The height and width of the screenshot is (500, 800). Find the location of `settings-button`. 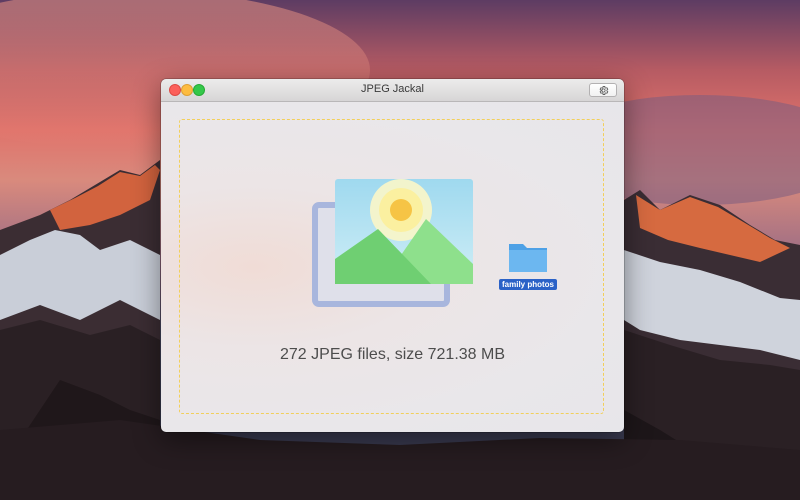

settings-button is located at coordinates (603, 90).